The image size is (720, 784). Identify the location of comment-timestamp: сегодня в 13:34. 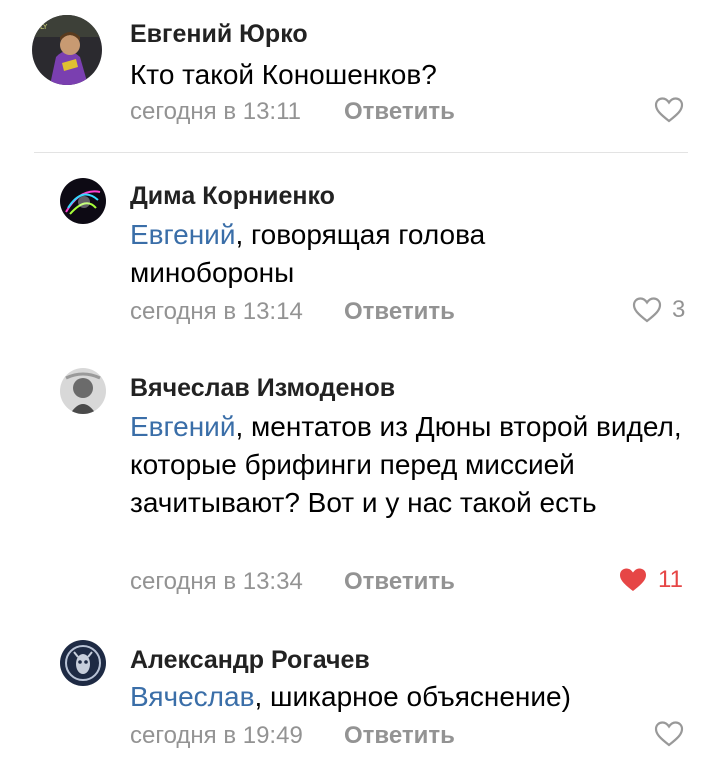
(216, 581).